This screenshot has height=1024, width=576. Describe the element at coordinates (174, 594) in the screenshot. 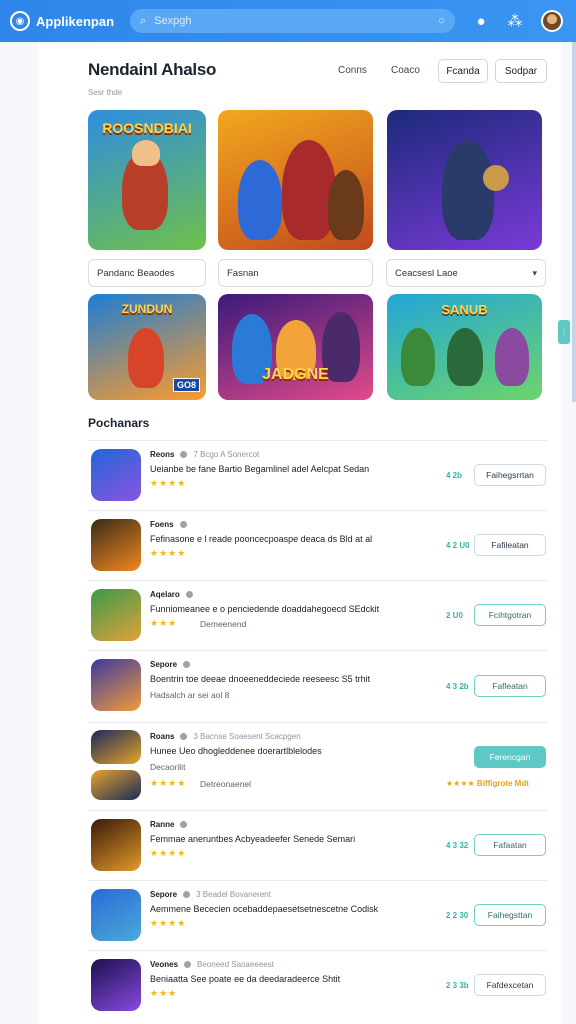

I see `row-title: Aqelaro` at that location.